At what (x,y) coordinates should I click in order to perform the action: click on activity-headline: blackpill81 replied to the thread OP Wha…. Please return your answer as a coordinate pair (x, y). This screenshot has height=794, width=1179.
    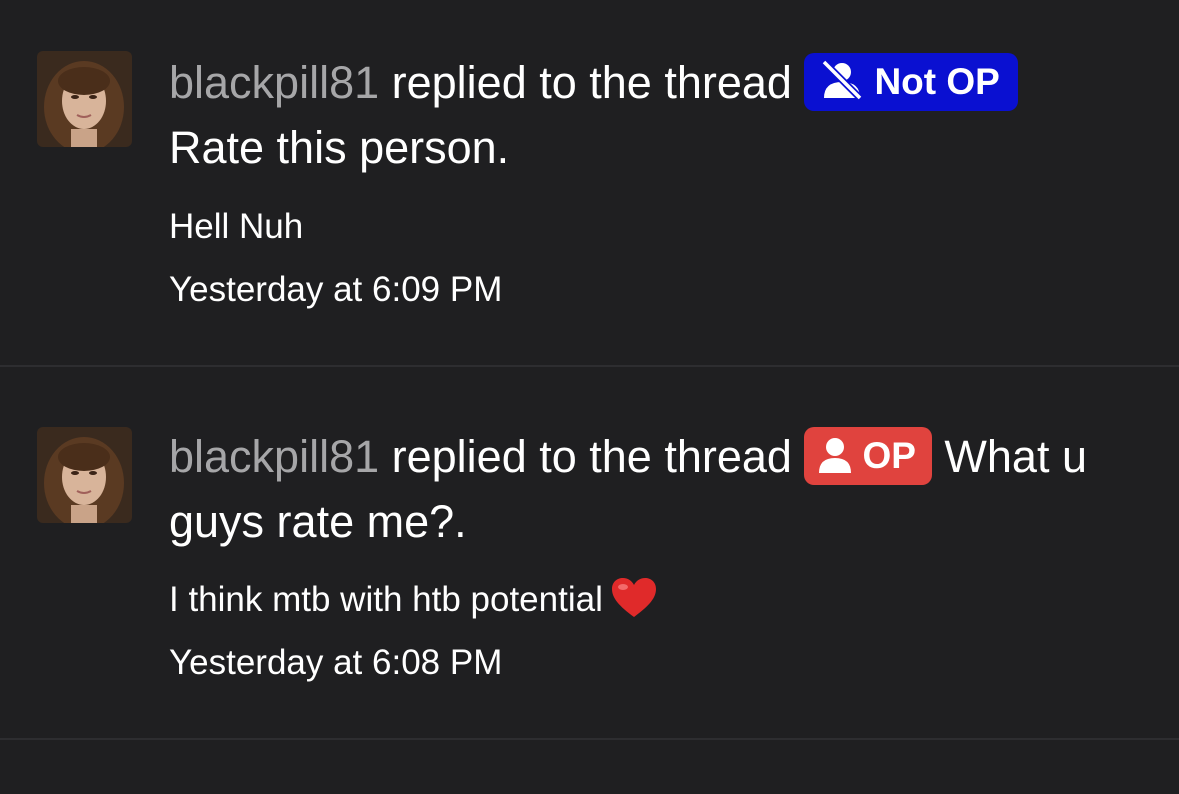
    Looking at the image, I should click on (656, 489).